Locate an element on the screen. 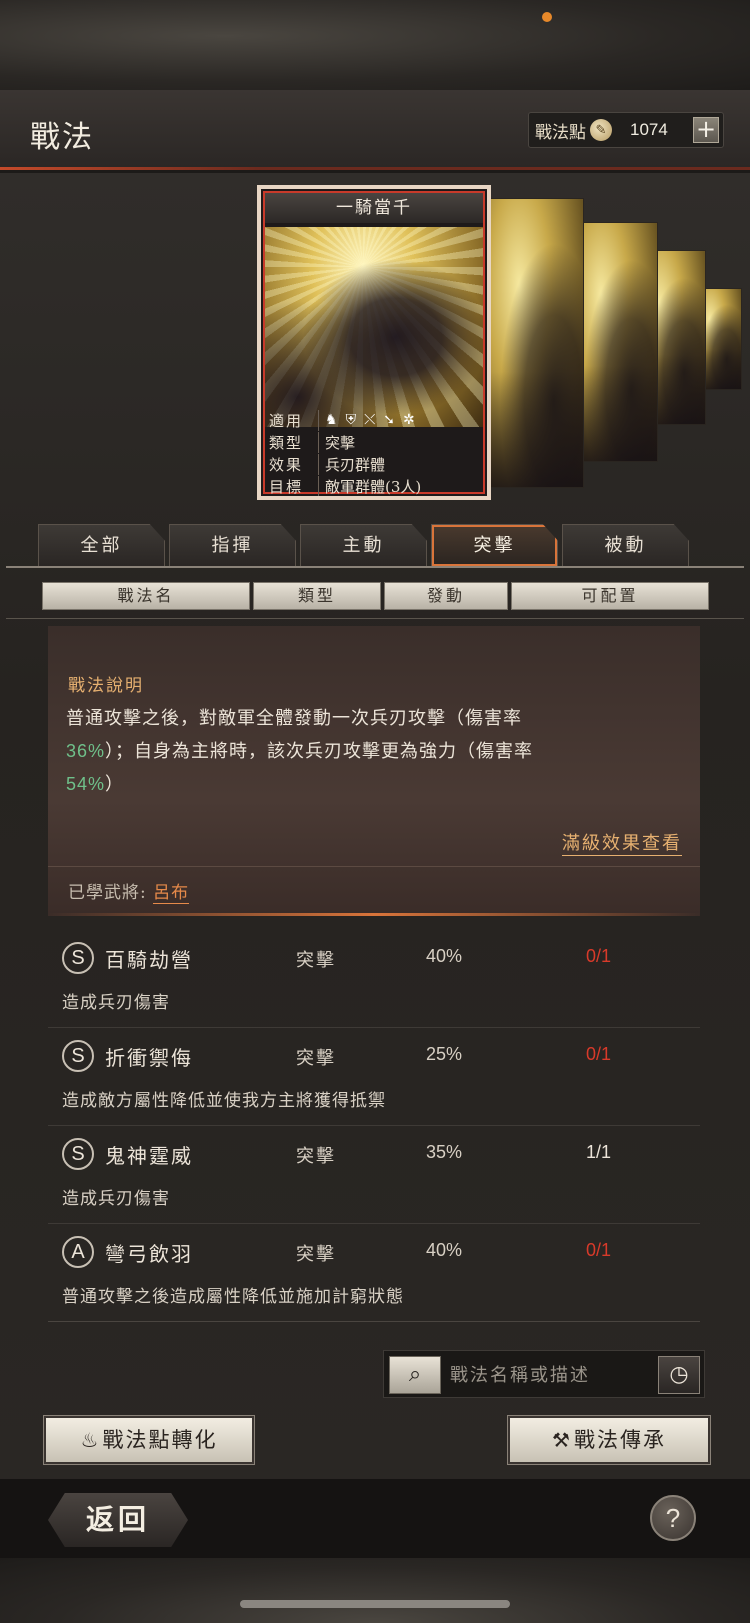  panel-glow-line is located at coordinates (374, 914).